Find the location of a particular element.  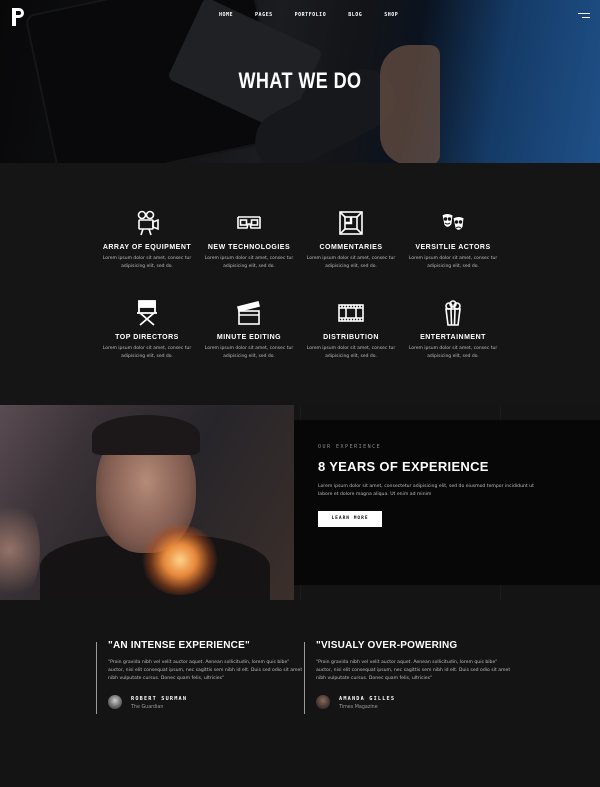

director-chair-icon is located at coordinates (147, 313).